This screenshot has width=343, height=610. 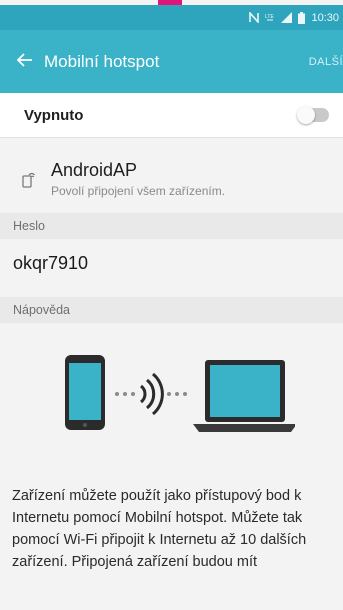 I want to click on page-title: Mobilní hotspot, so click(x=102, y=61).